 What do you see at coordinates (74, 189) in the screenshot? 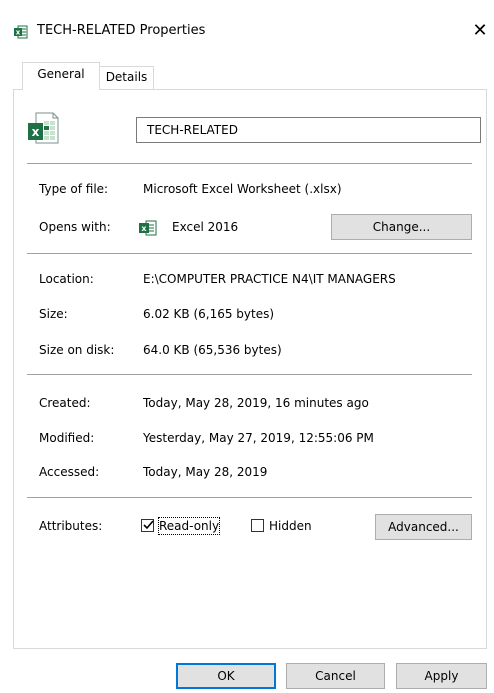
I see `type-label: Type of file:` at bounding box center [74, 189].